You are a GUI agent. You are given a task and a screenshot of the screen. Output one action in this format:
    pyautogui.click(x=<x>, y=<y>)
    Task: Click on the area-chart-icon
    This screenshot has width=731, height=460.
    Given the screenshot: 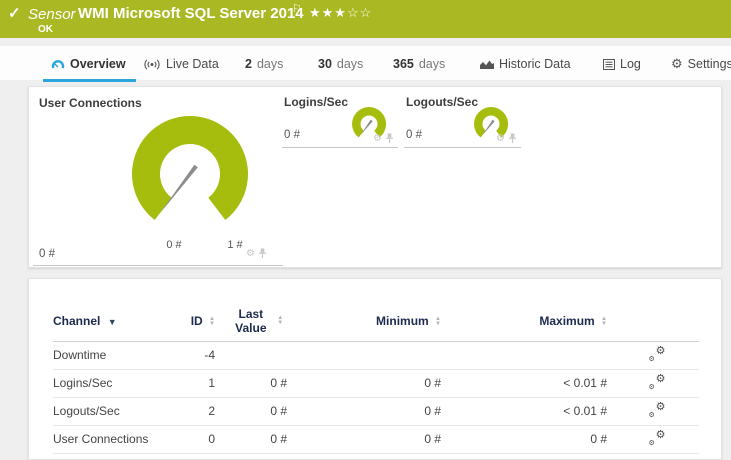 What is the action you would take?
    pyautogui.click(x=487, y=64)
    